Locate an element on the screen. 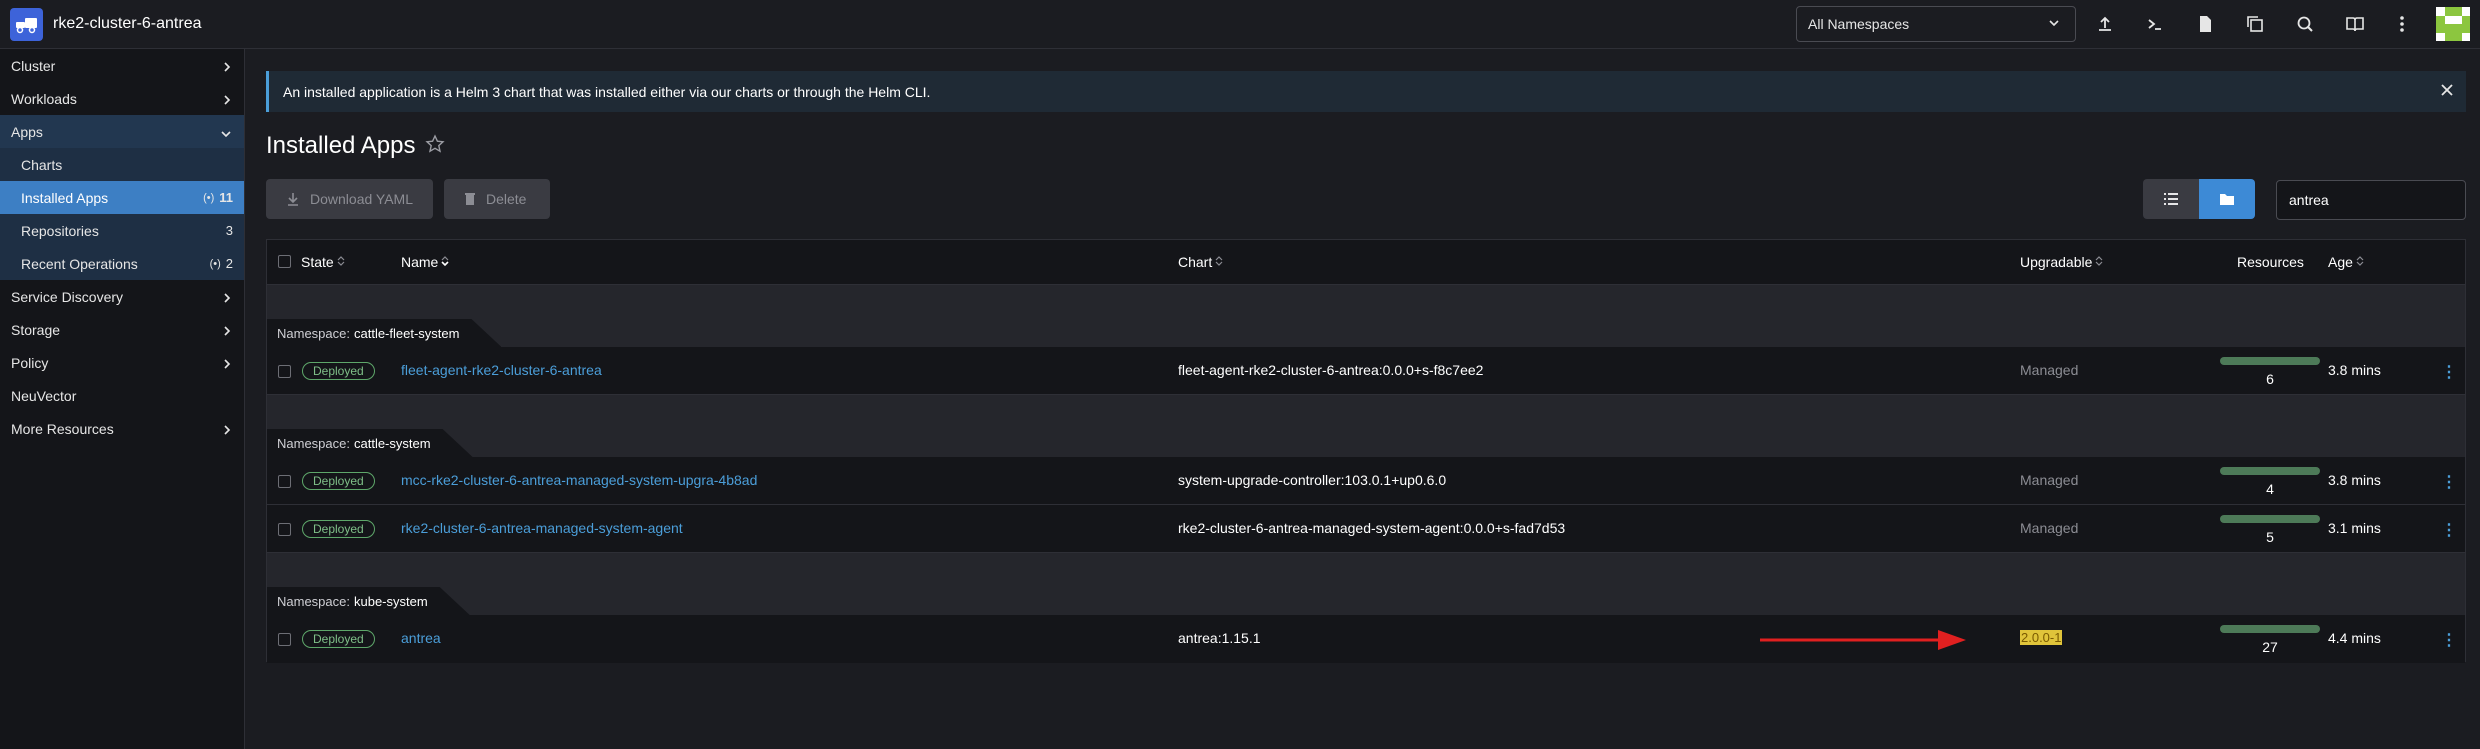  header-age-label: Age is located at coordinates (2340, 262).